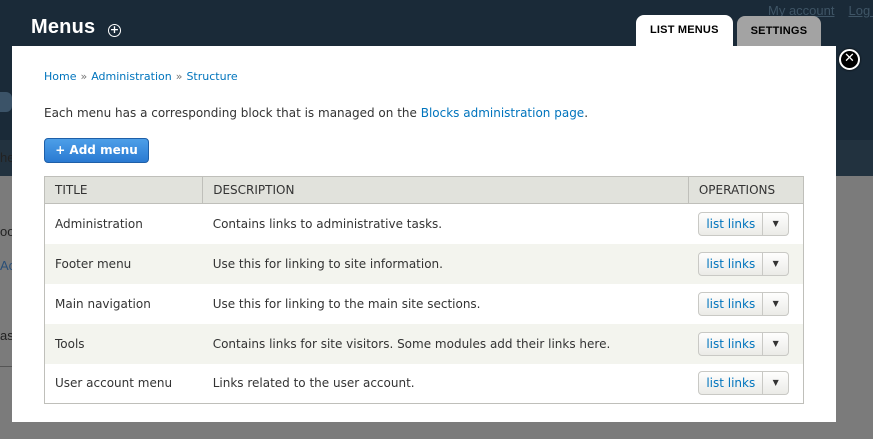 The width and height of the screenshot is (873, 439). Describe the element at coordinates (96, 150) in the screenshot. I see `add-menu-button: + Add menu` at that location.